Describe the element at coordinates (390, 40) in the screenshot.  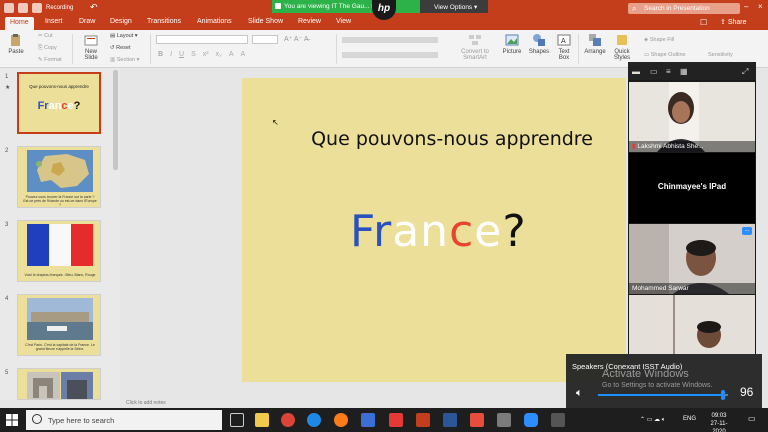
I see `paragraph-controls-row` at that location.